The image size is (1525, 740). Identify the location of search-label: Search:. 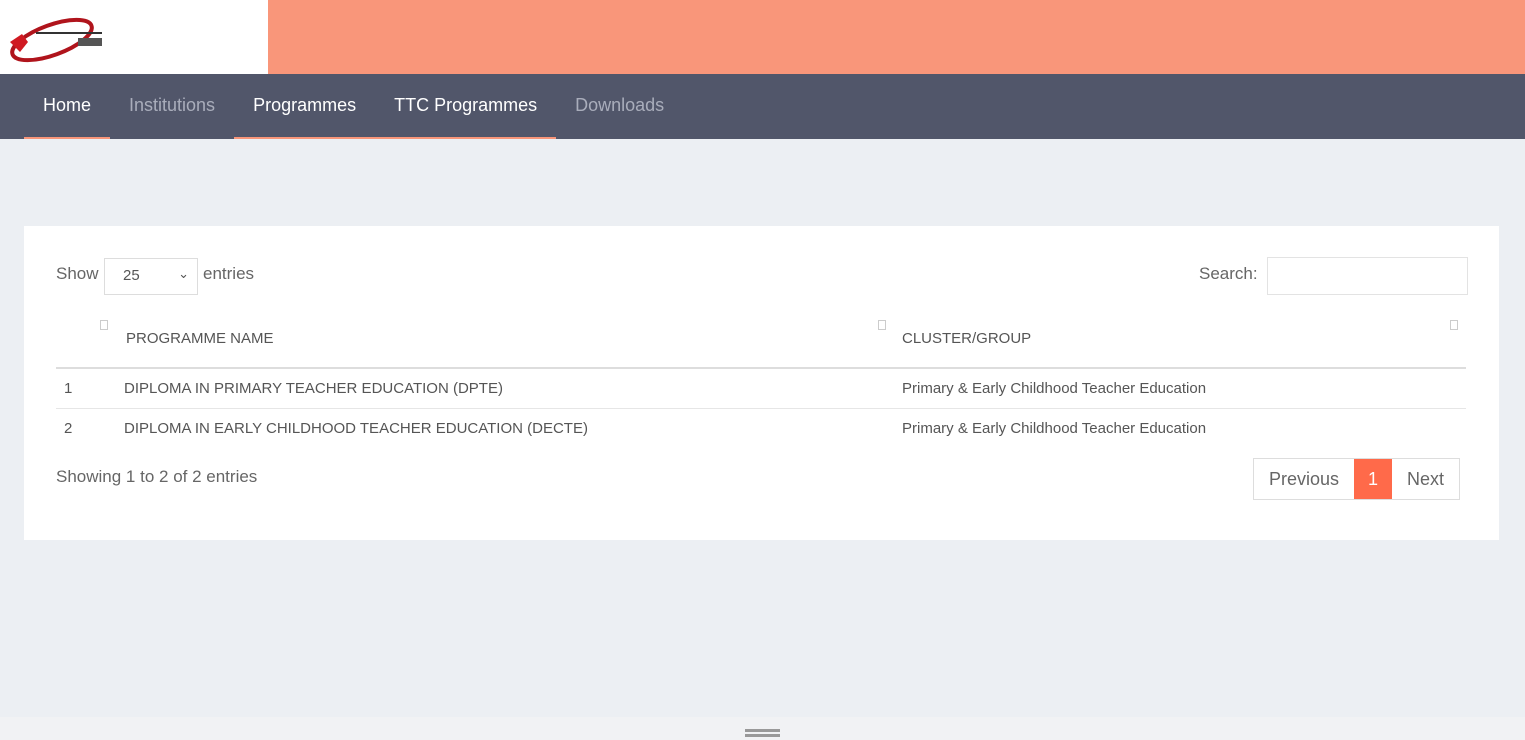
(1228, 273).